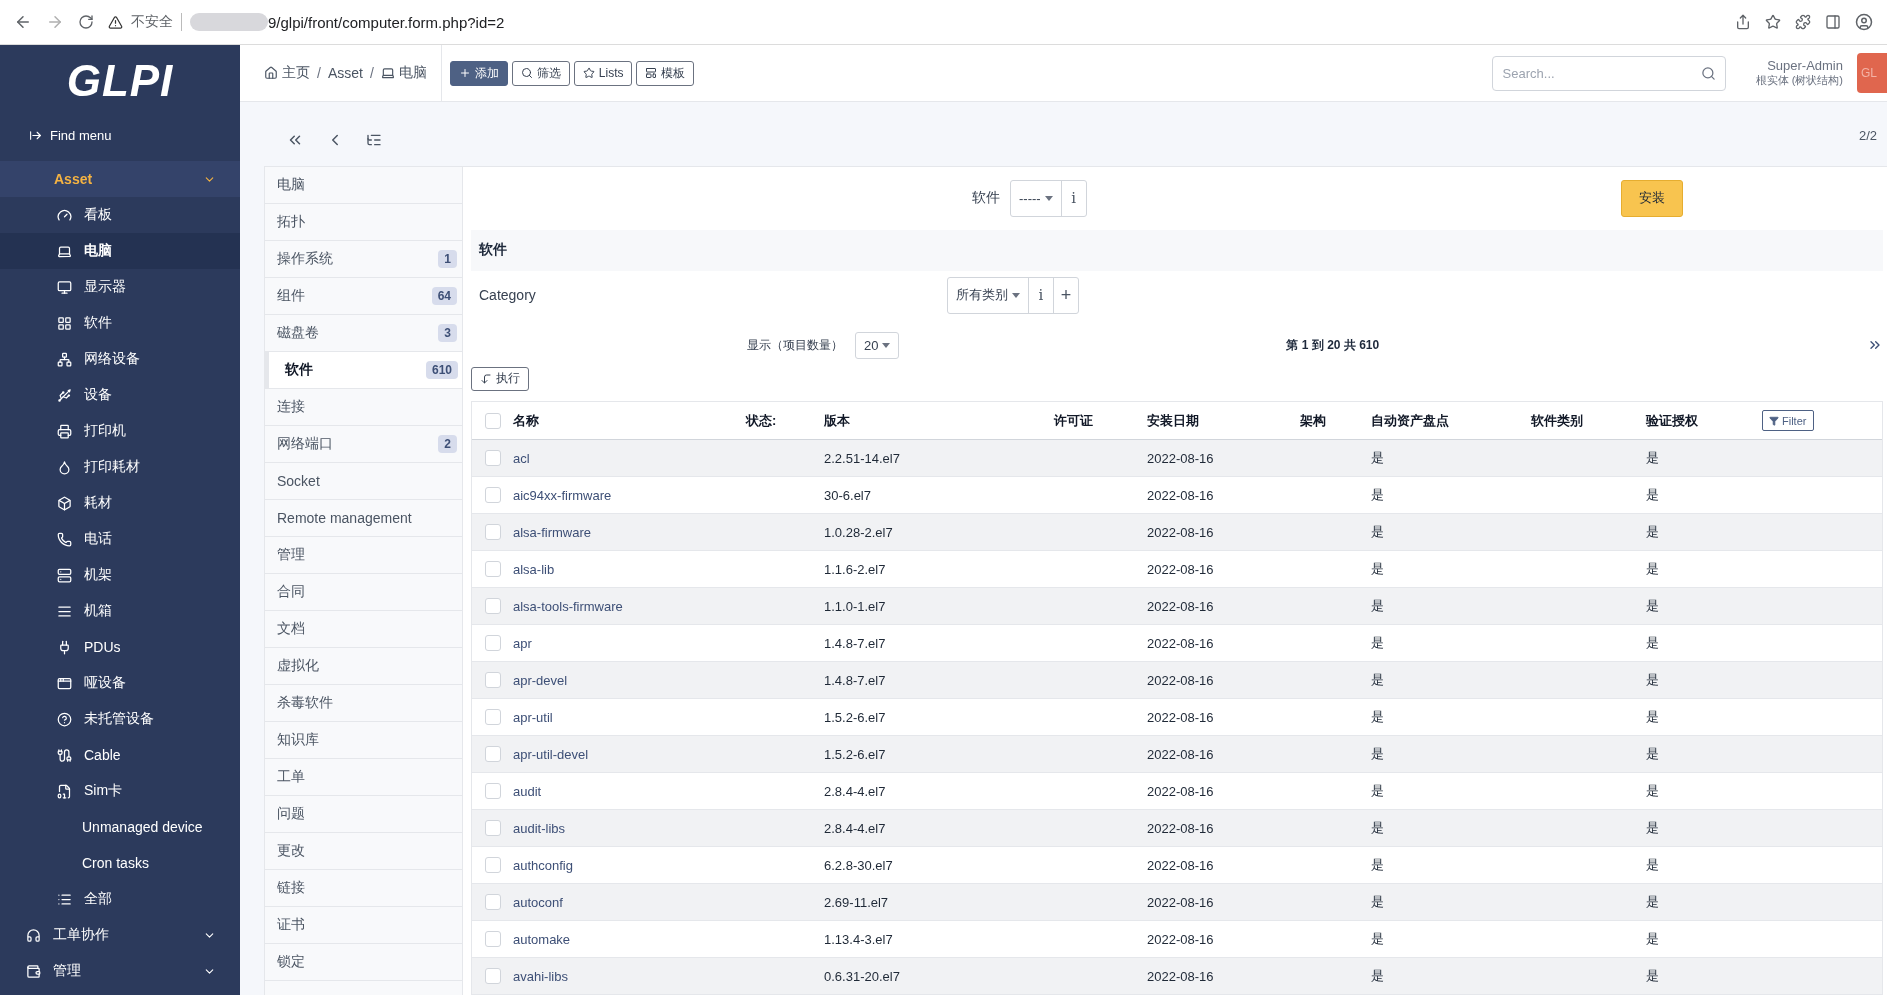 This screenshot has height=995, width=1887. What do you see at coordinates (55, 22) in the screenshot?
I see `forward-icon` at bounding box center [55, 22].